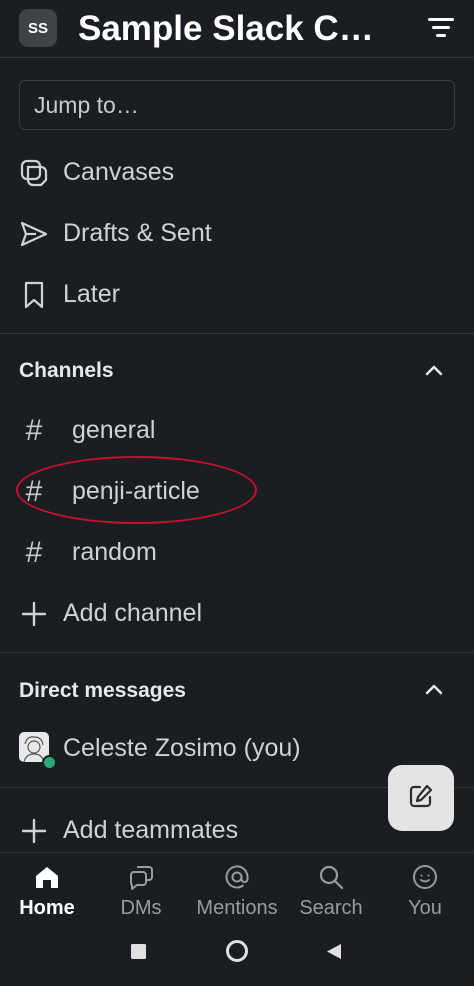 The image size is (474, 986). What do you see at coordinates (133, 612) in the screenshot?
I see `add-channel-label: Add channel` at bounding box center [133, 612].